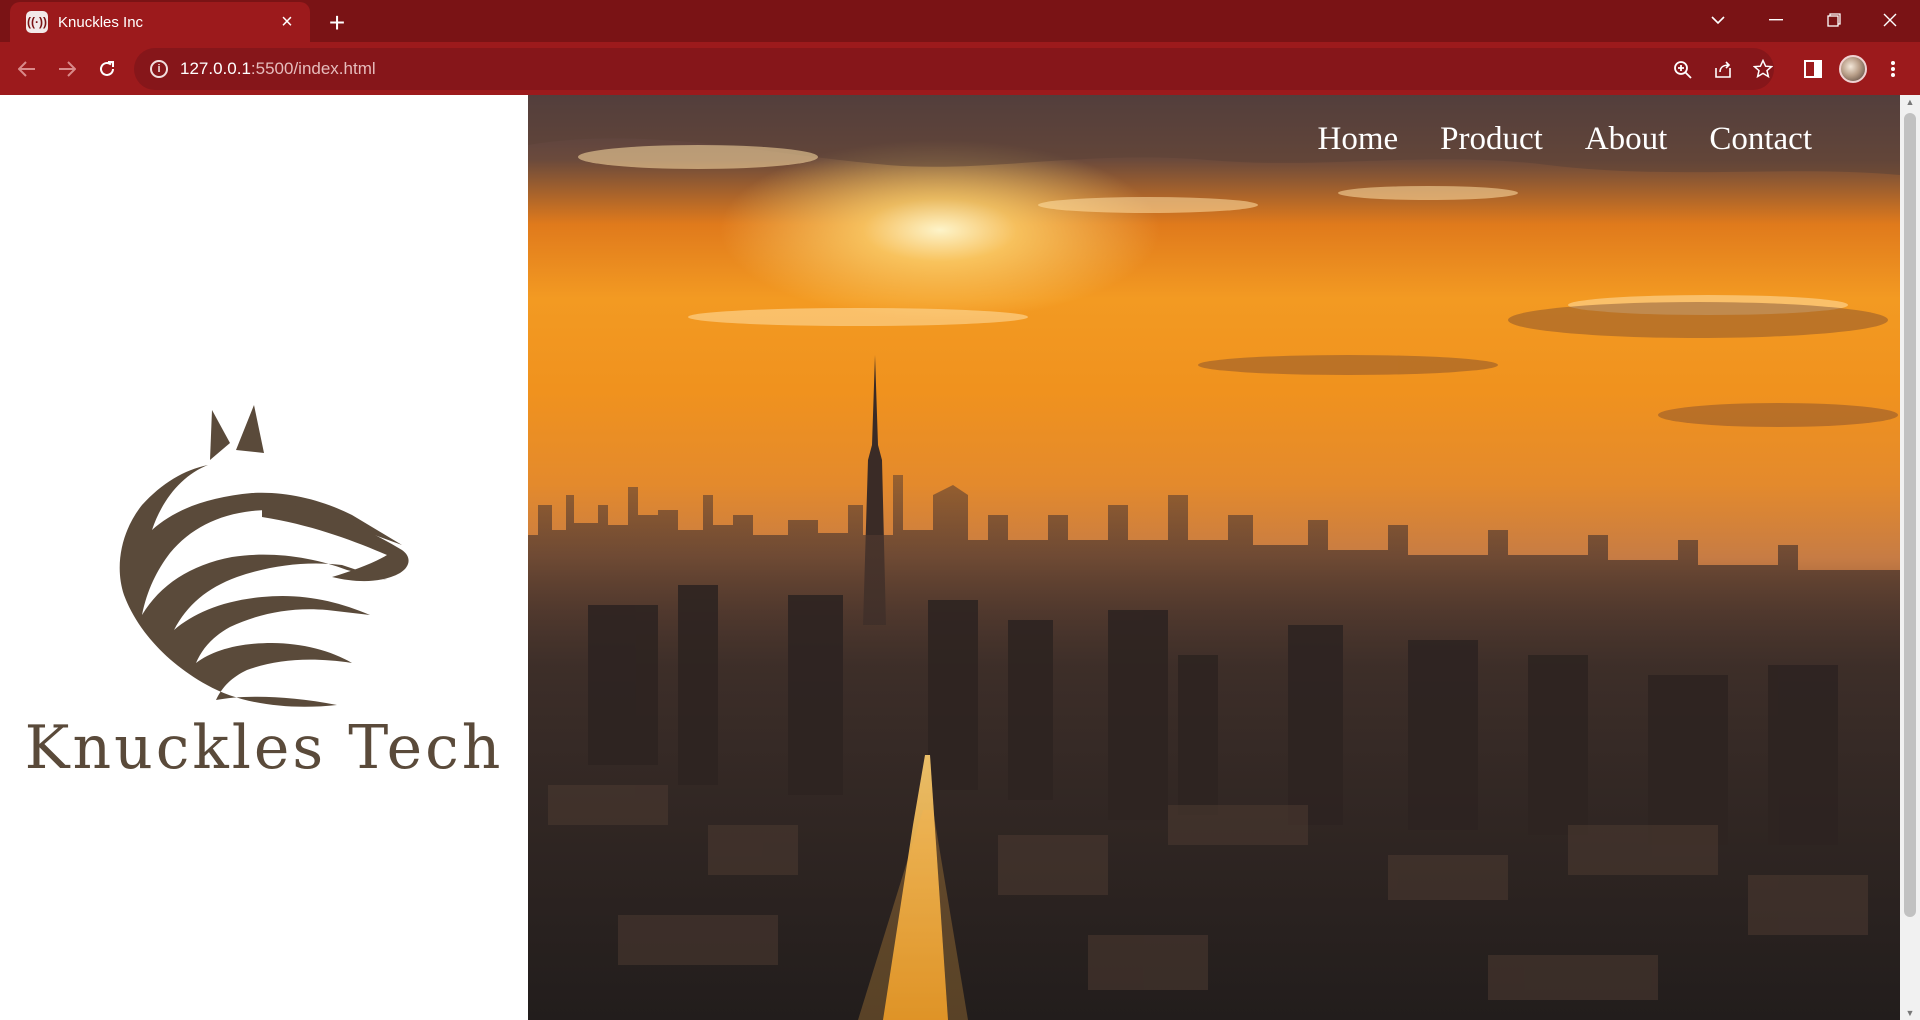  Describe the element at coordinates (1723, 69) in the screenshot. I see `share-icon` at that location.